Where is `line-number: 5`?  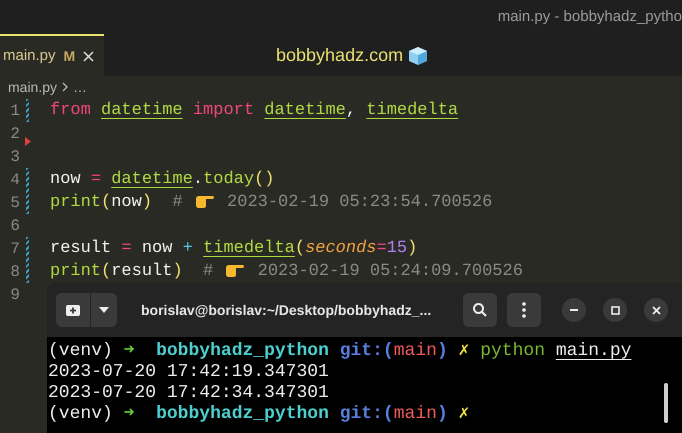
line-number: 5 is located at coordinates (14, 203).